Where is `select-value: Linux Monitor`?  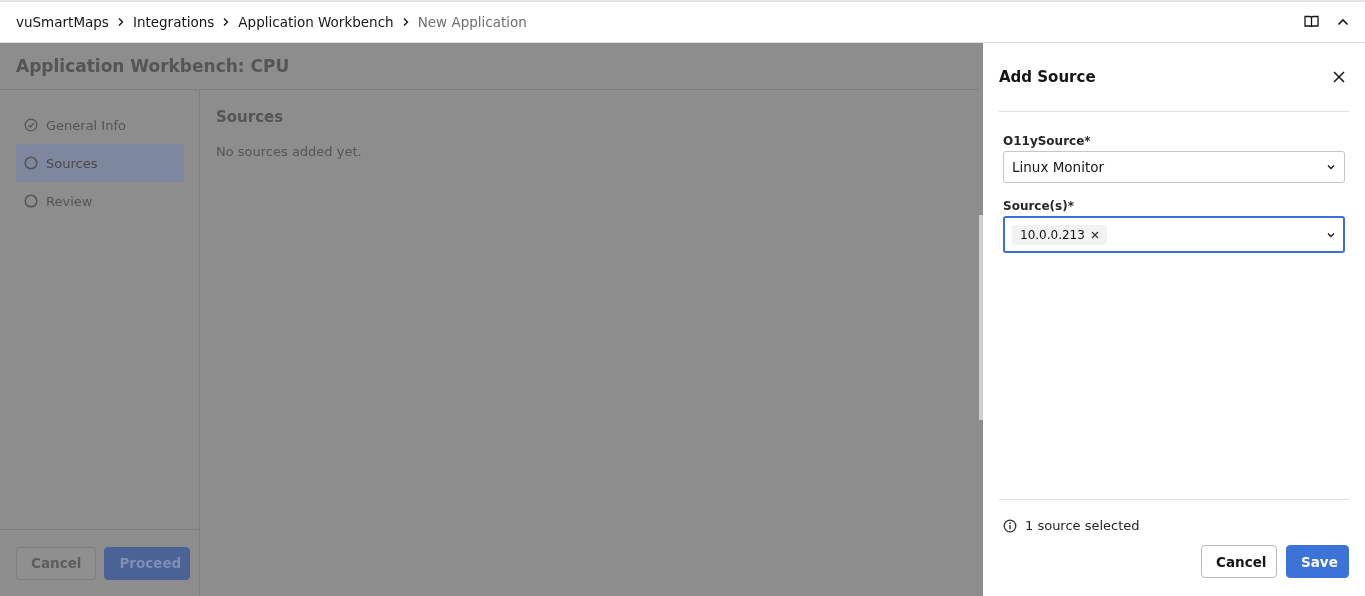 select-value: Linux Monitor is located at coordinates (1058, 167).